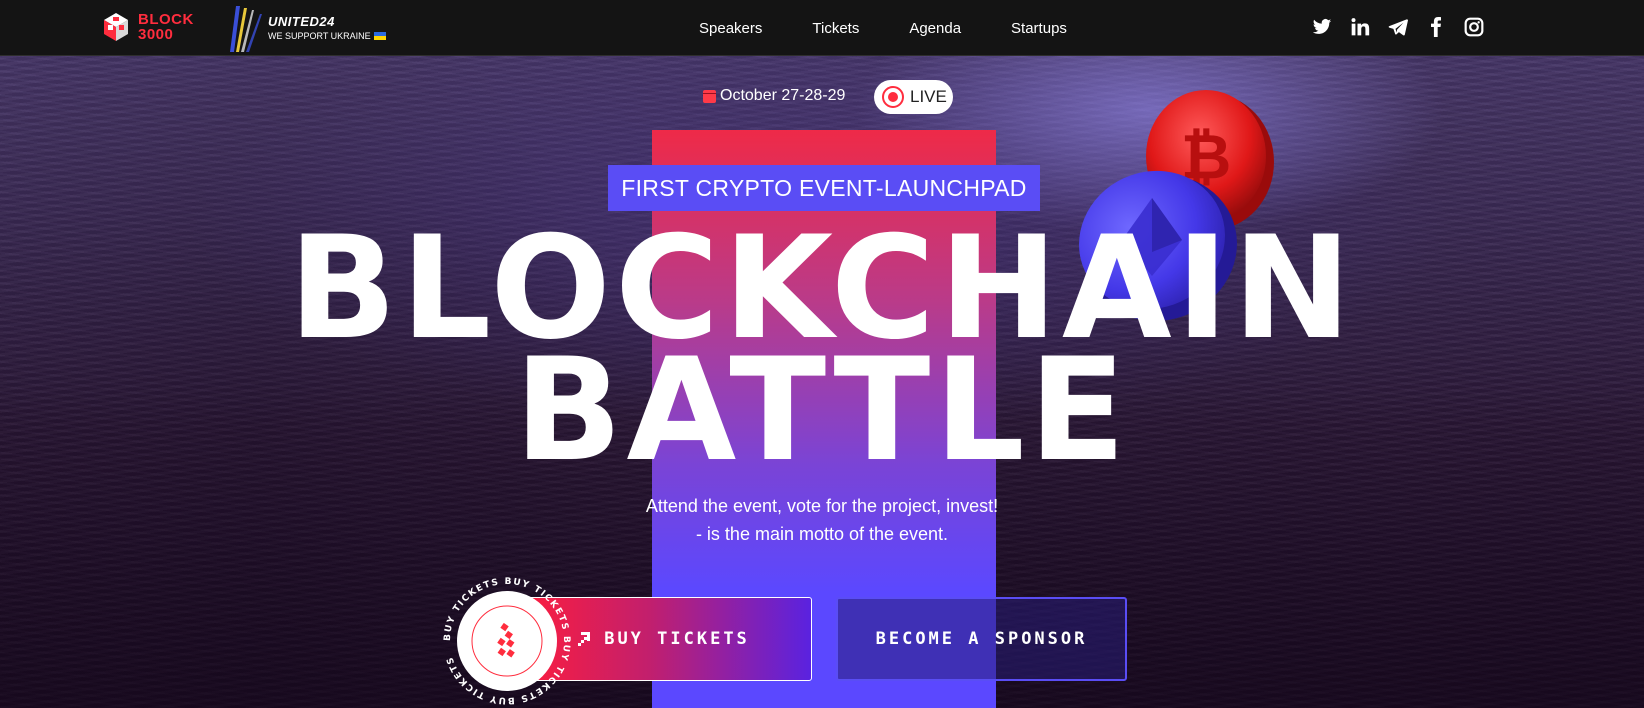 The image size is (1644, 708). Describe the element at coordinates (893, 97) in the screenshot. I see `live-record-icon` at that location.